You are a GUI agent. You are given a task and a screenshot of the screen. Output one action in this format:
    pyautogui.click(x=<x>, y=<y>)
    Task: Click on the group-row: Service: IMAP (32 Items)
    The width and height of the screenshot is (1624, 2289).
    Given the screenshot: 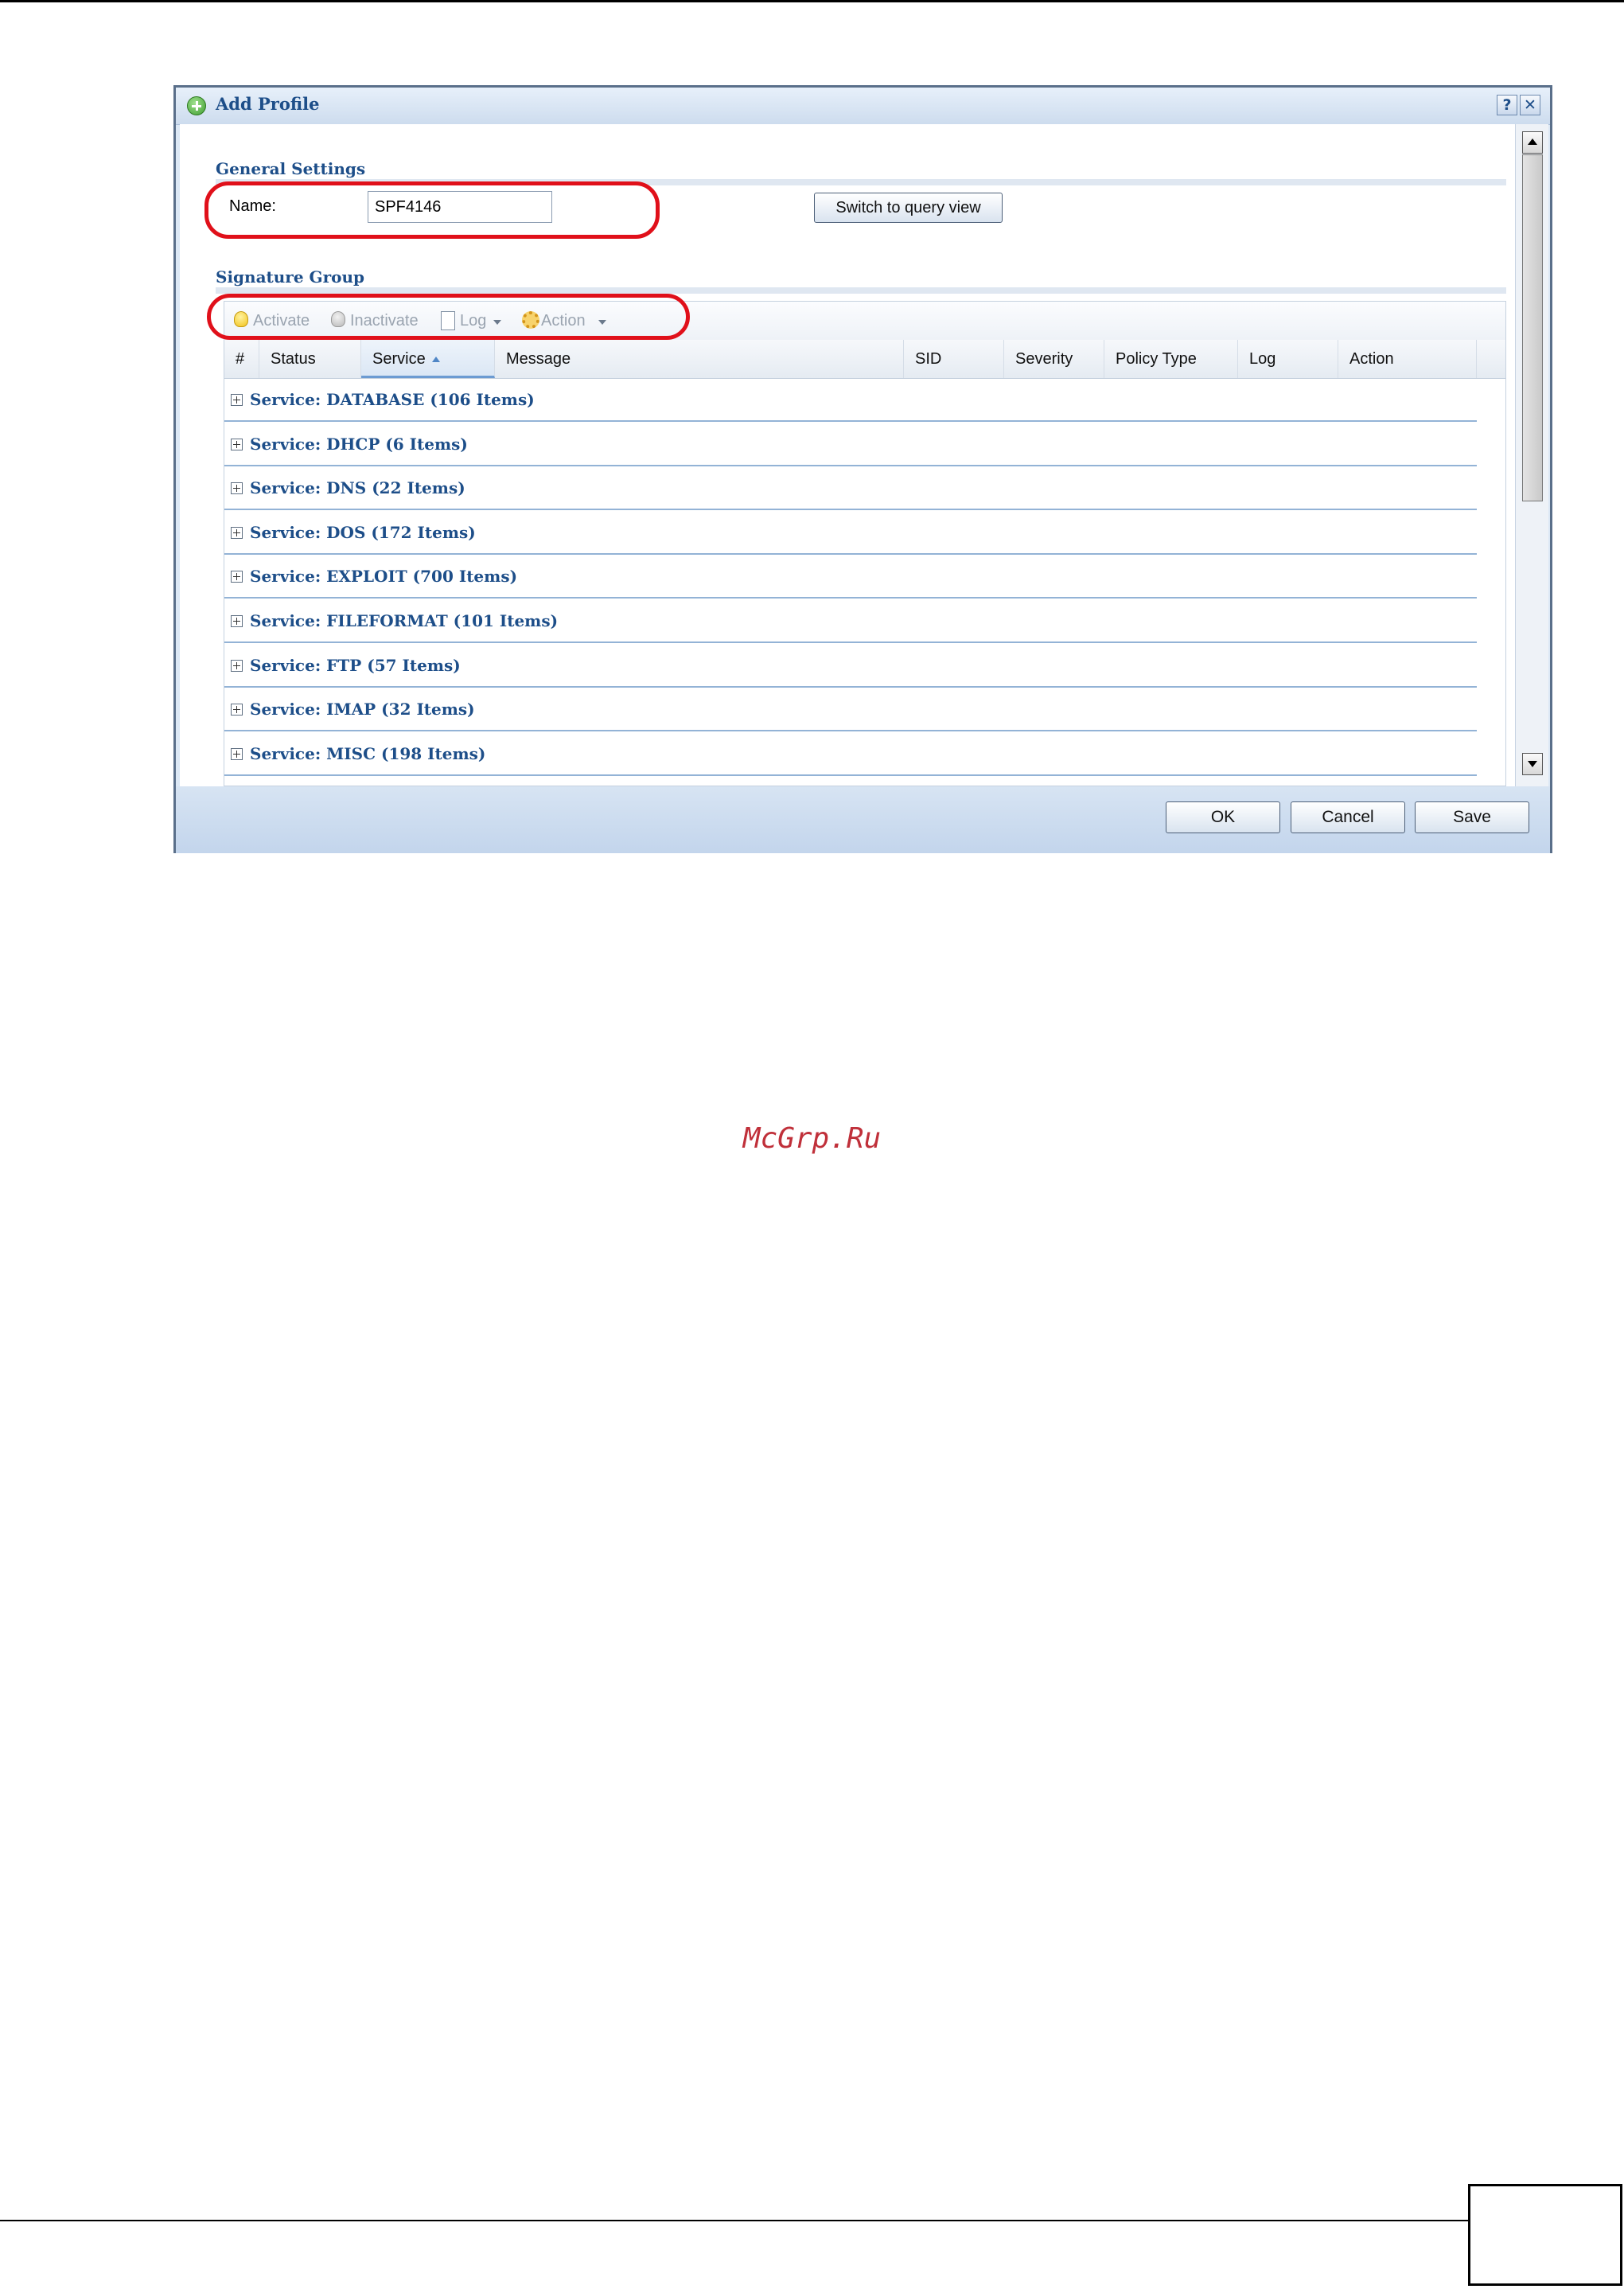 What is the action you would take?
    pyautogui.click(x=850, y=710)
    